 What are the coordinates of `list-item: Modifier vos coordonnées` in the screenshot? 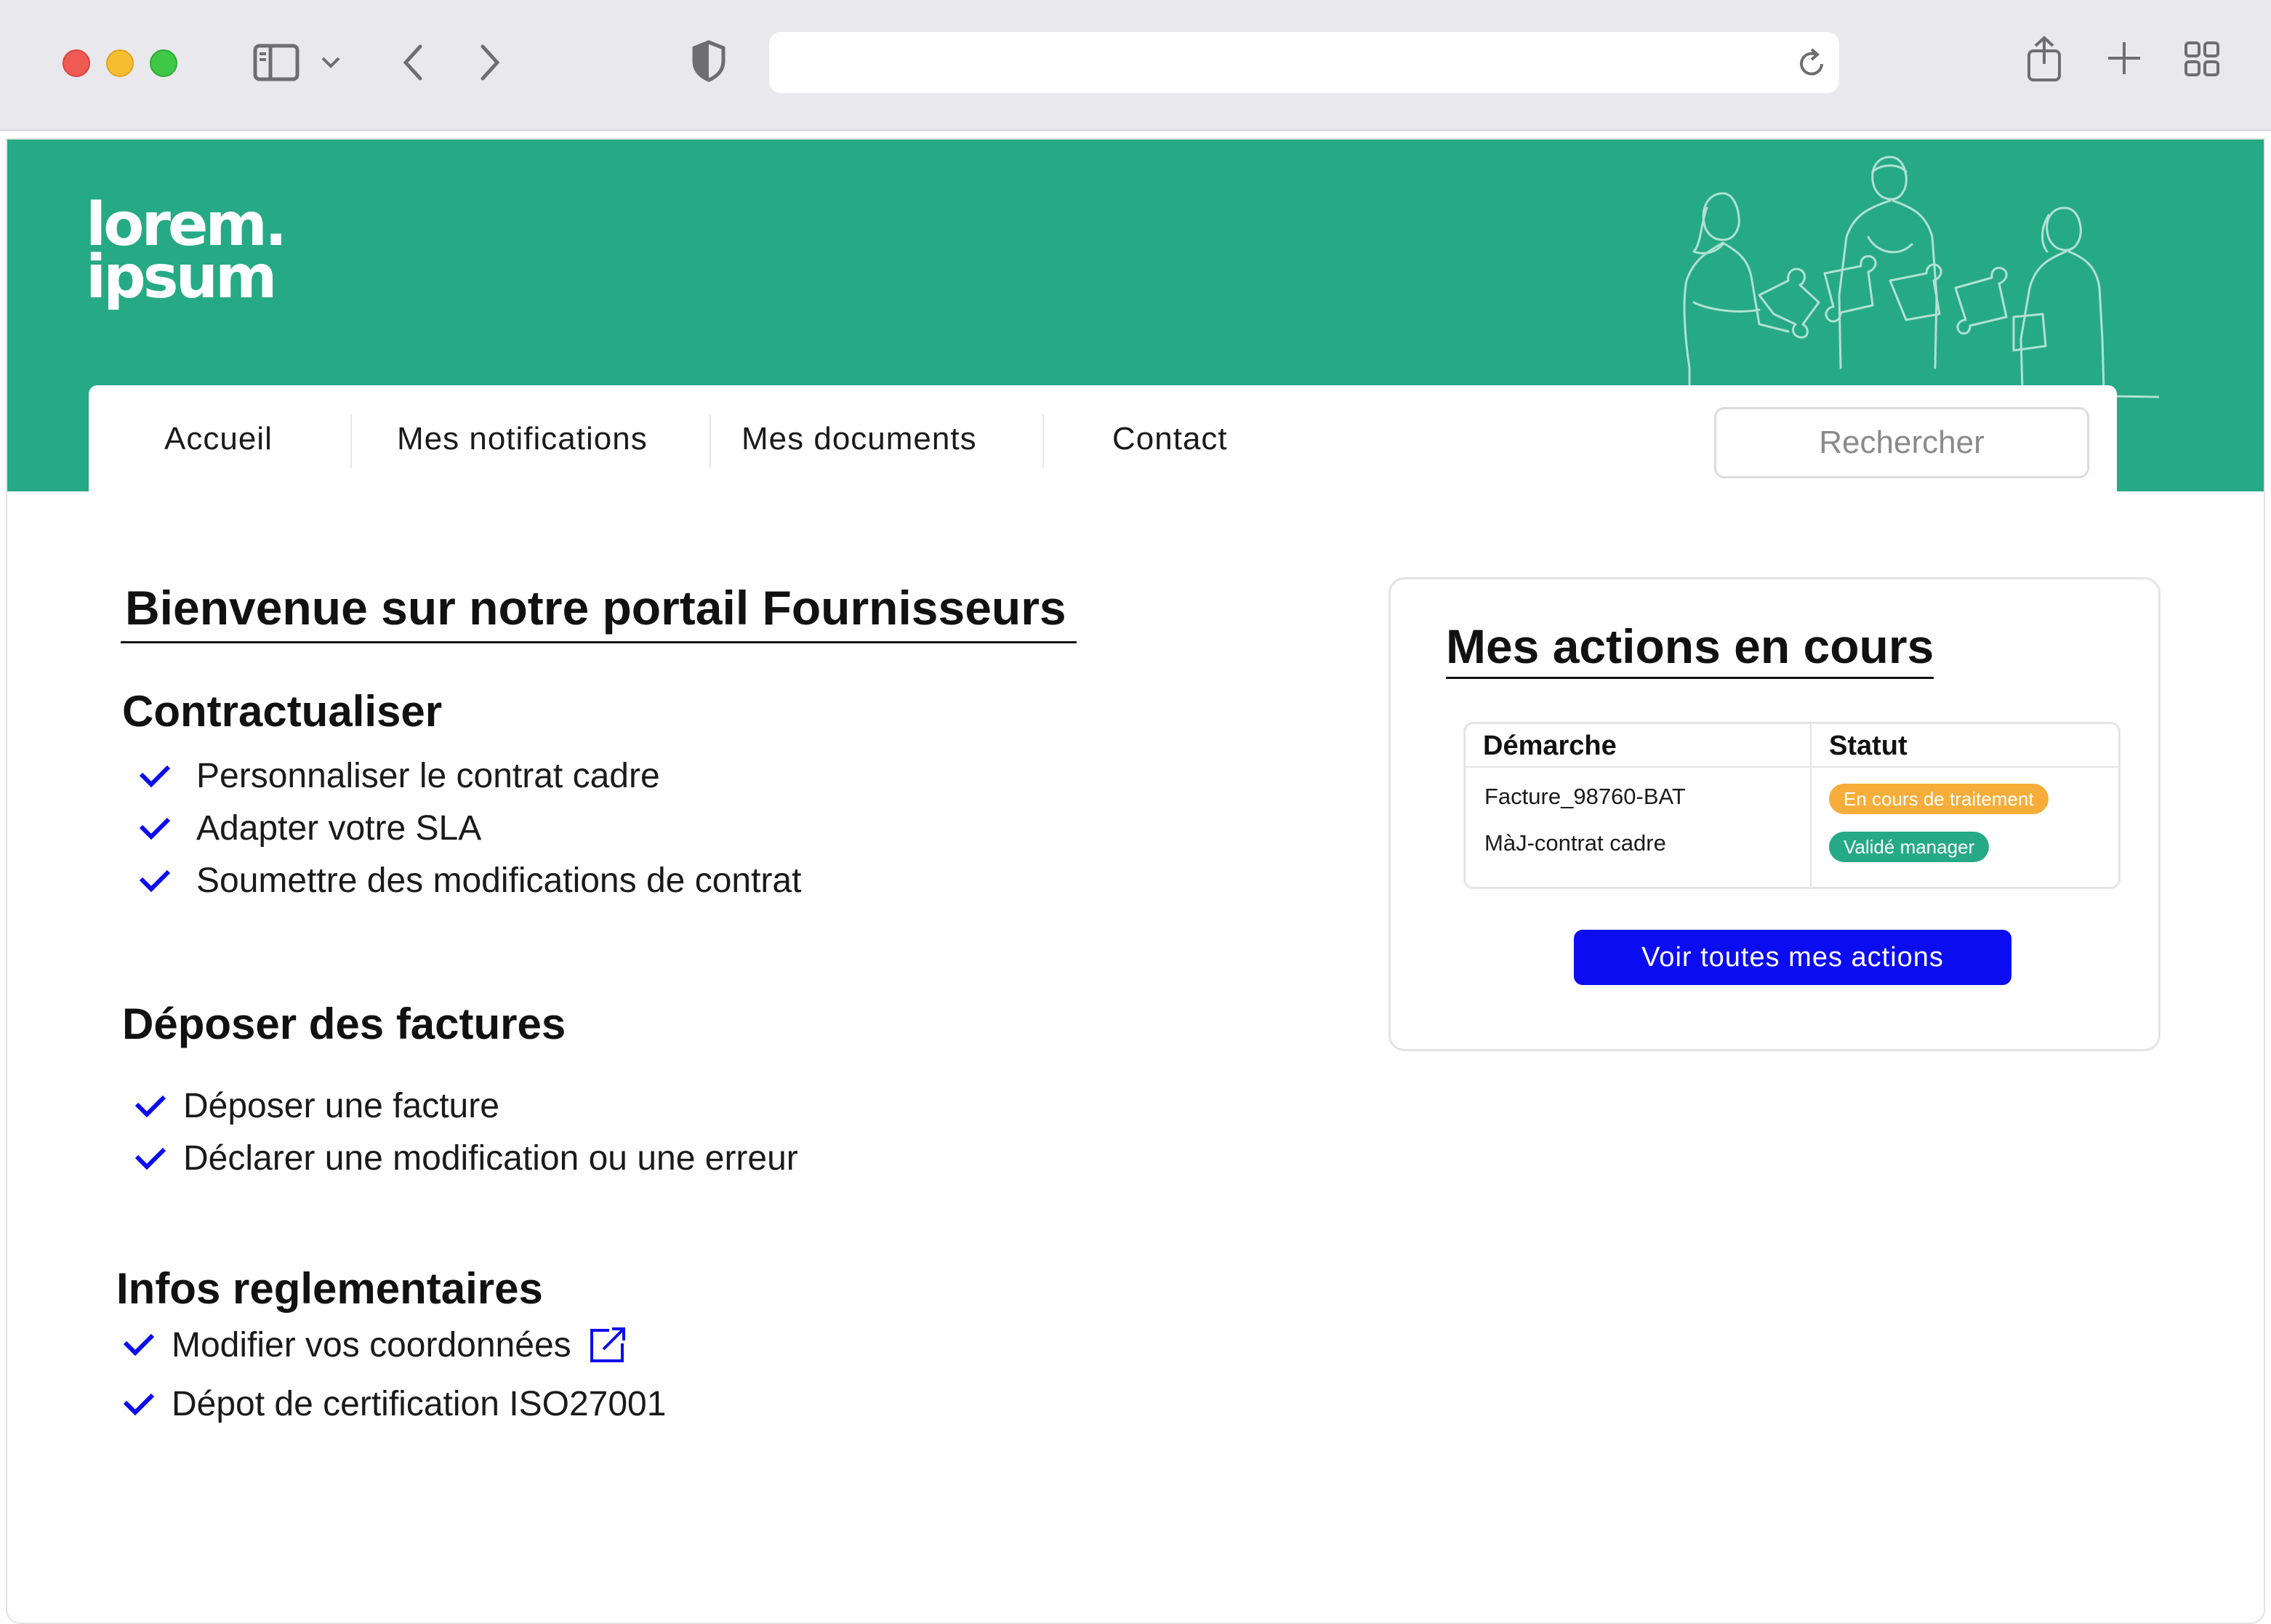 It's located at (375, 1344).